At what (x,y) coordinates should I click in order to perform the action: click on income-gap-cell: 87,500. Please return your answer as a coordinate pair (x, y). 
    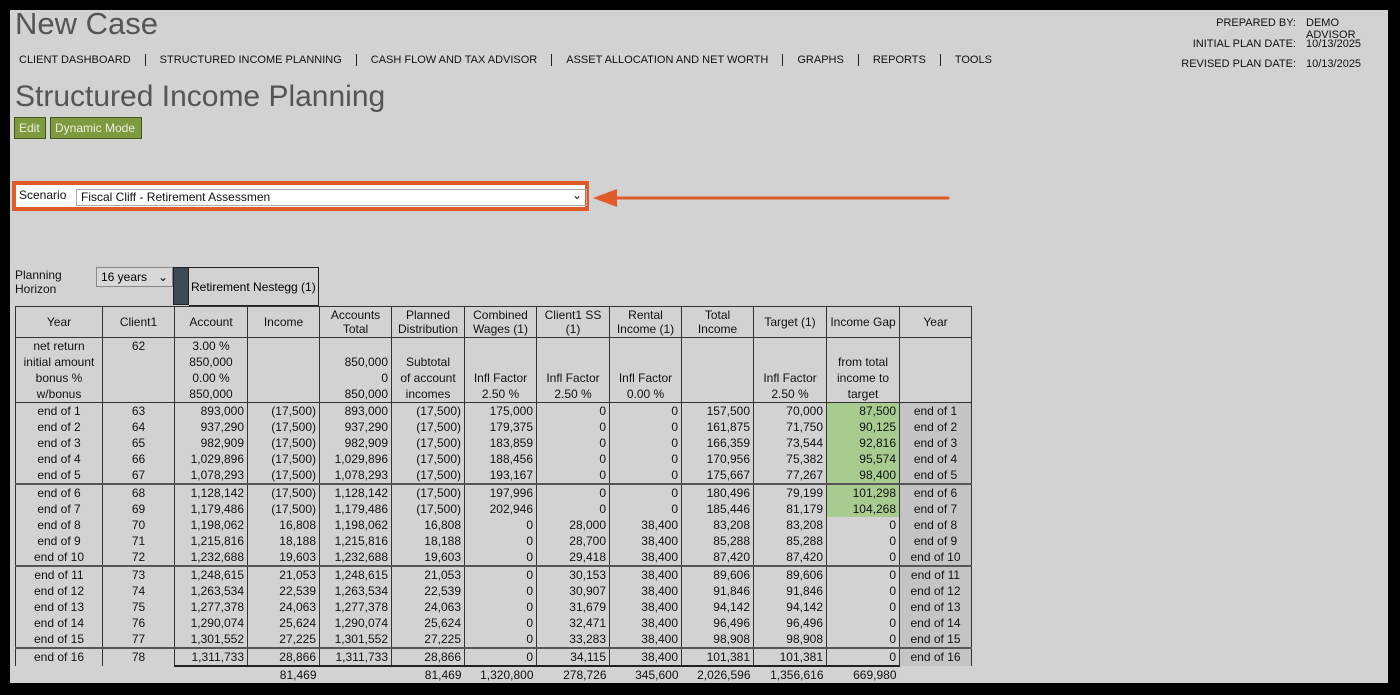
    Looking at the image, I should click on (863, 410).